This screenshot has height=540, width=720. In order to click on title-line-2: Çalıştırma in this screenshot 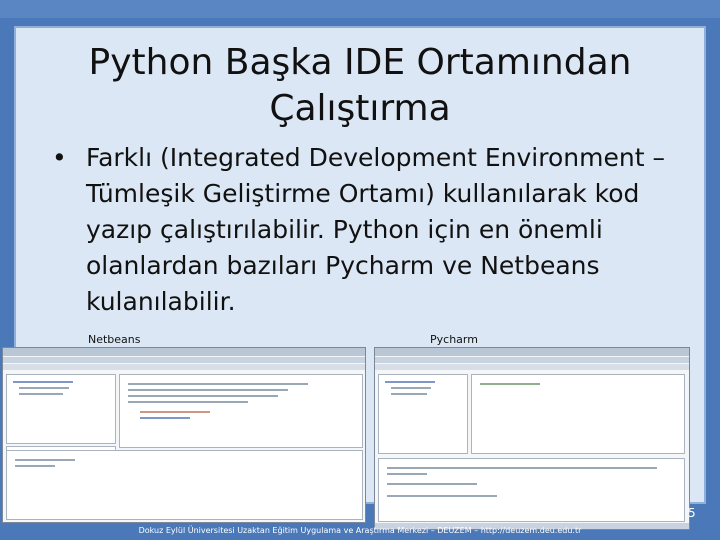, I will do `click(360, 108)`.